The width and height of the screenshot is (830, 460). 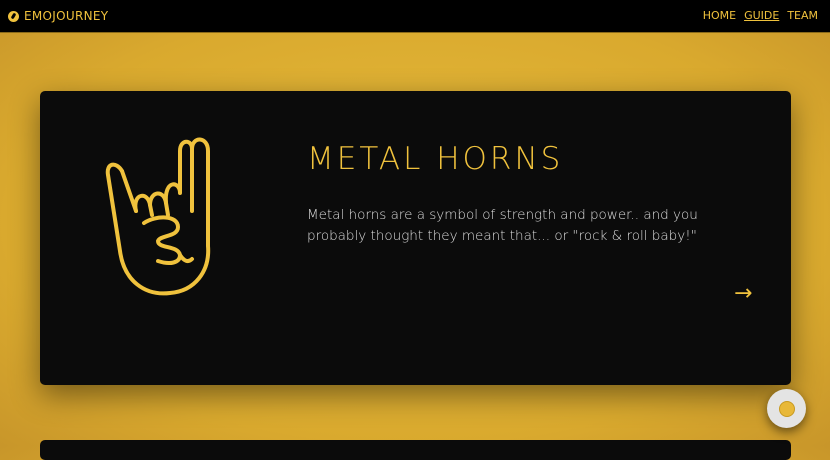 What do you see at coordinates (415, 16) in the screenshot?
I see `top-nav: EMOJOURNEY HOME GUIDE TEAM` at bounding box center [415, 16].